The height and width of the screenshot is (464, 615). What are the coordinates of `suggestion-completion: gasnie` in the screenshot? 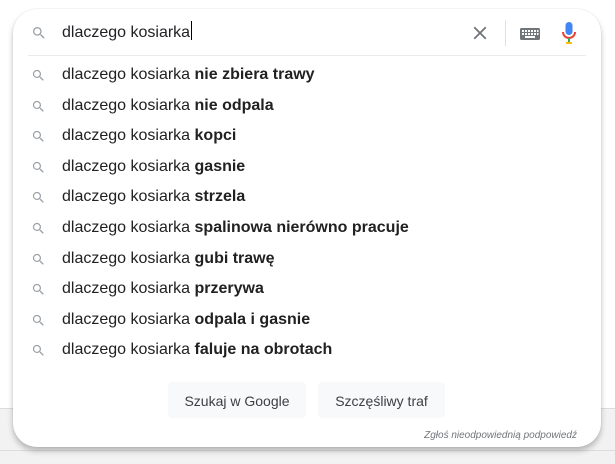 It's located at (220, 166).